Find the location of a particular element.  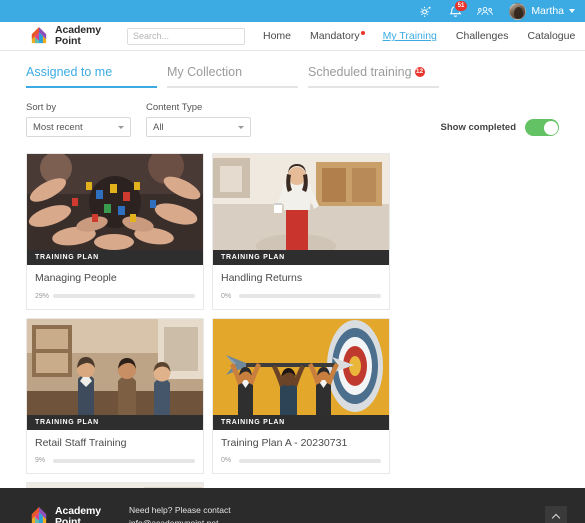

sort-by-select: Most recent is located at coordinates (78, 127).